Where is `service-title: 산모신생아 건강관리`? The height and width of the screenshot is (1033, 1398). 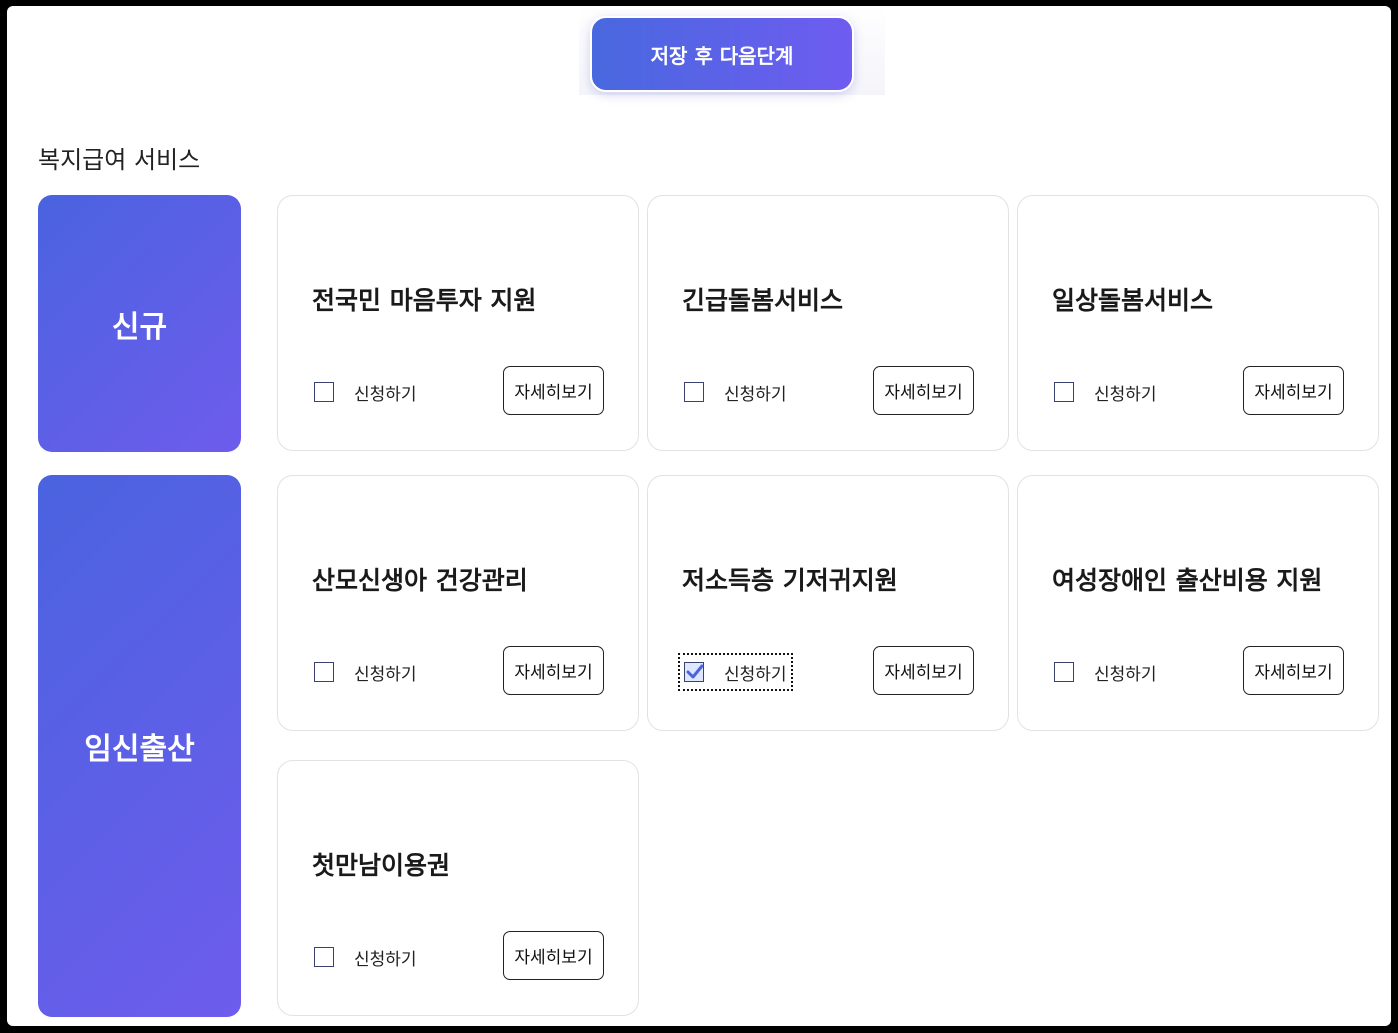 service-title: 산모신생아 건강관리 is located at coordinates (420, 580).